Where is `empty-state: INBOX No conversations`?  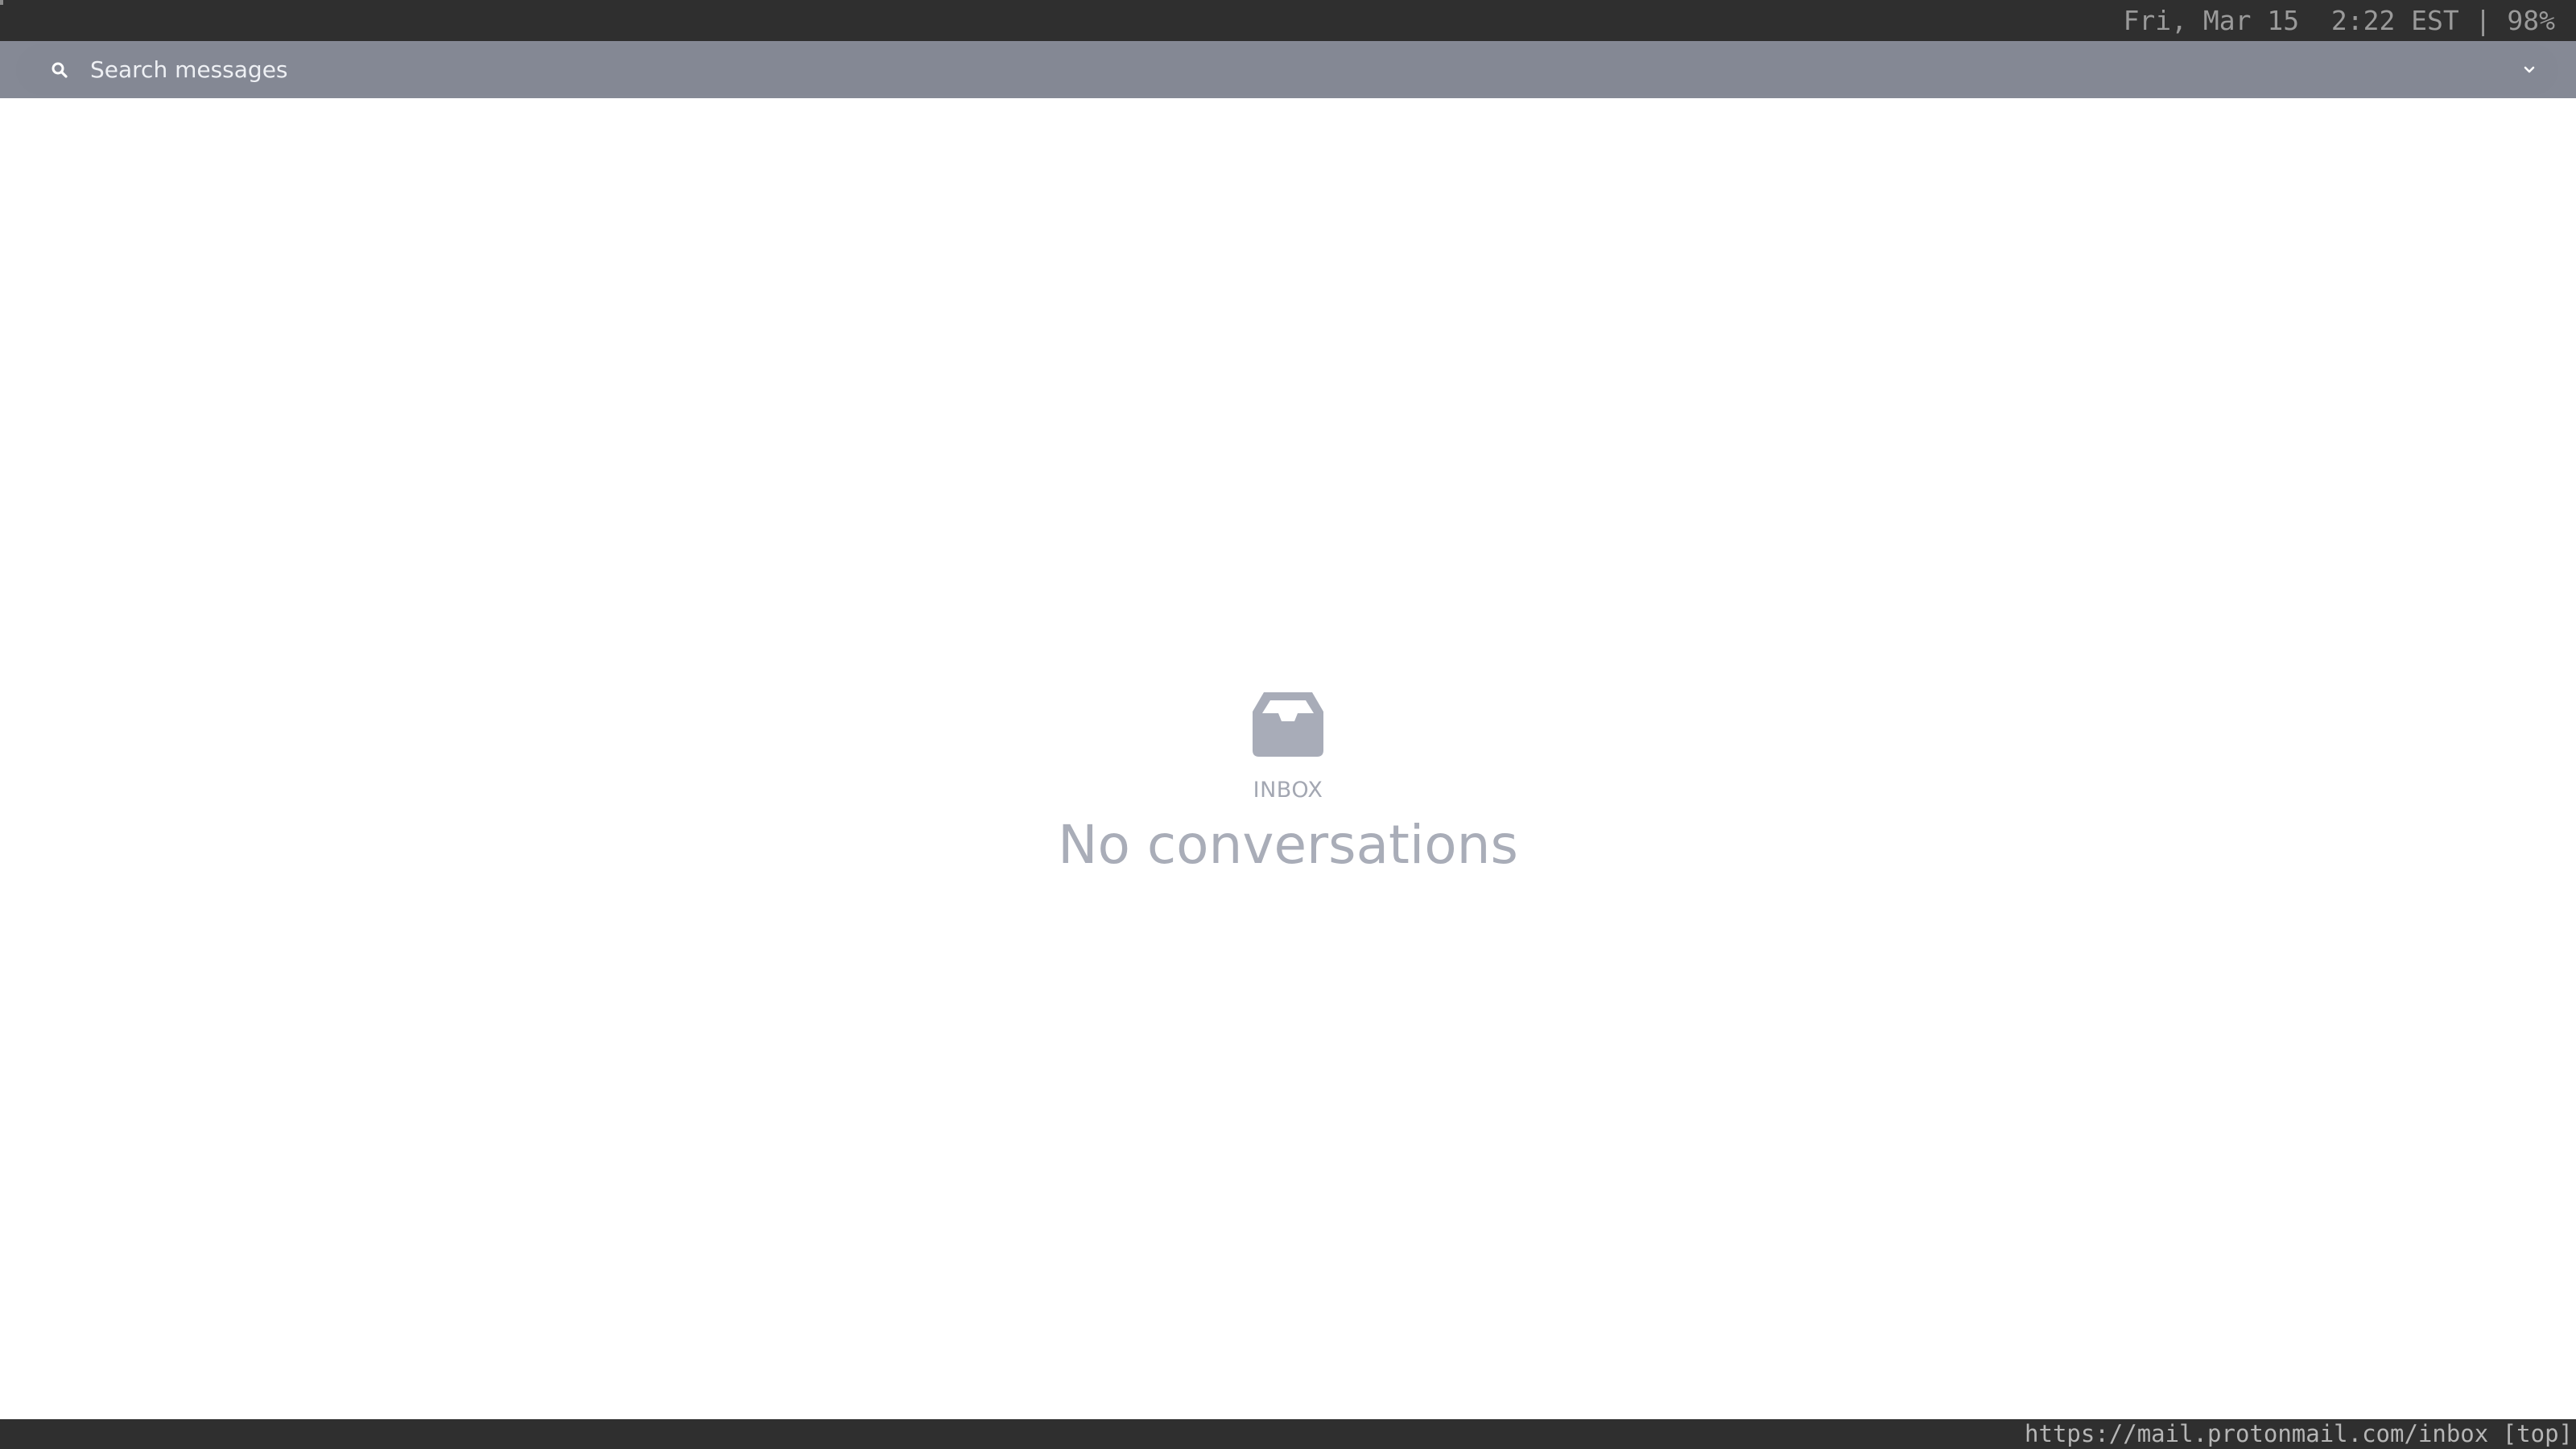 empty-state: INBOX No conversations is located at coordinates (1288, 784).